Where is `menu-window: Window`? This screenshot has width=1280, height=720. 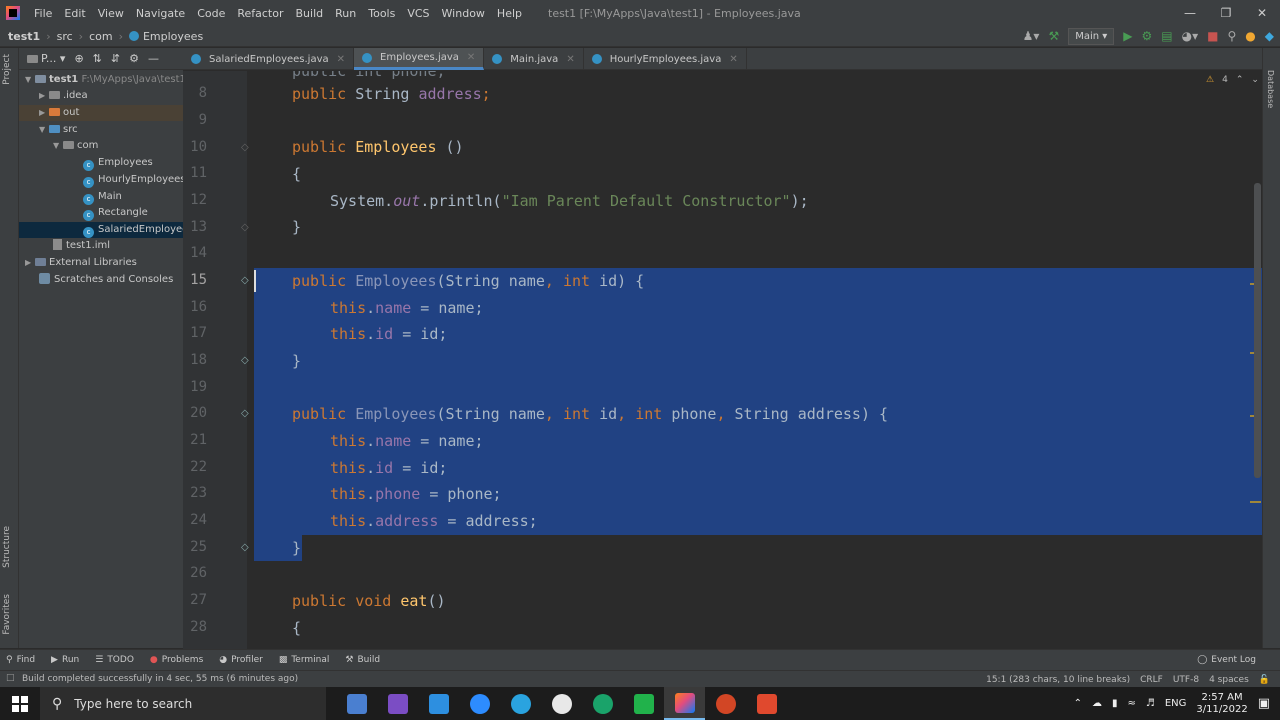
menu-window: Window is located at coordinates (463, 13).